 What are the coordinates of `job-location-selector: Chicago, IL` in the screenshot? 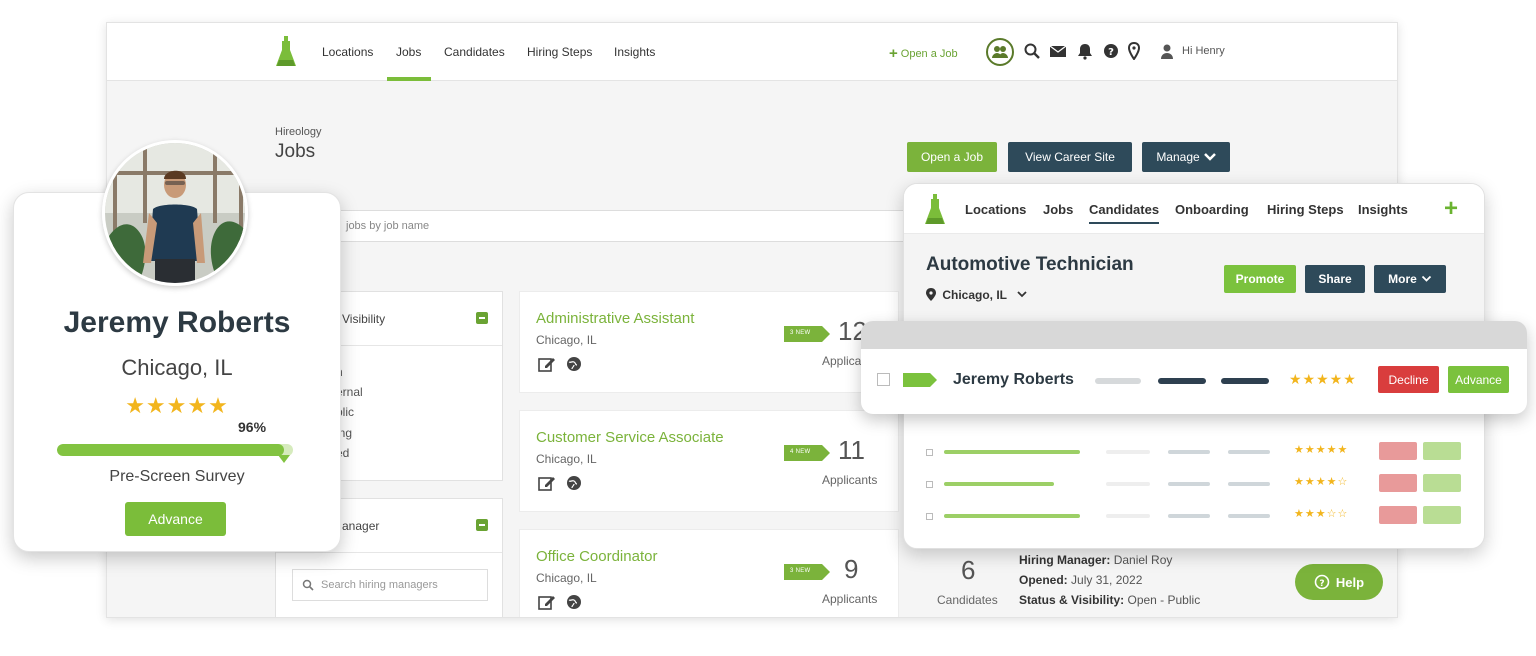 It's located at (977, 295).